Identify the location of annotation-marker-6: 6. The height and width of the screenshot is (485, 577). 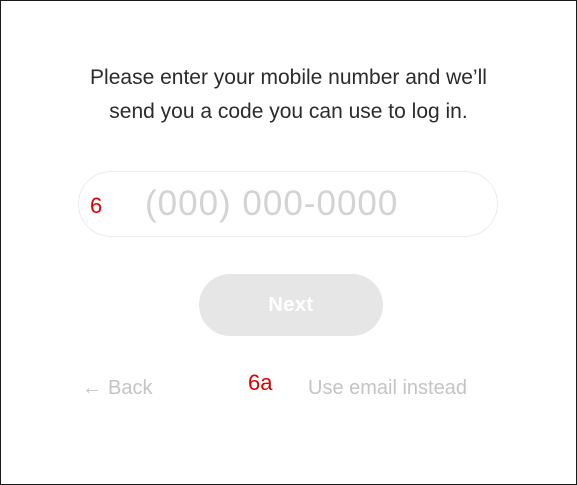
(96, 205).